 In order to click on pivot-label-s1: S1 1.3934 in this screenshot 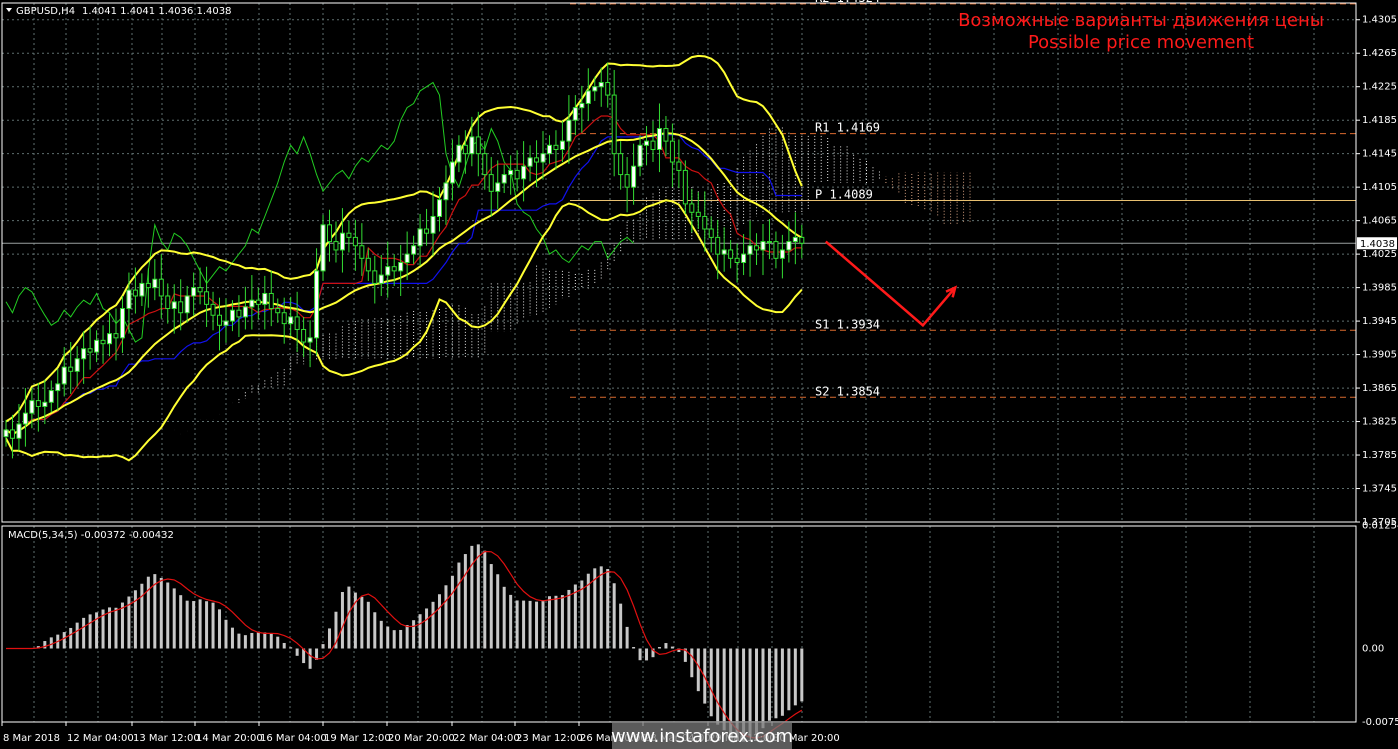, I will do `click(847, 324)`.